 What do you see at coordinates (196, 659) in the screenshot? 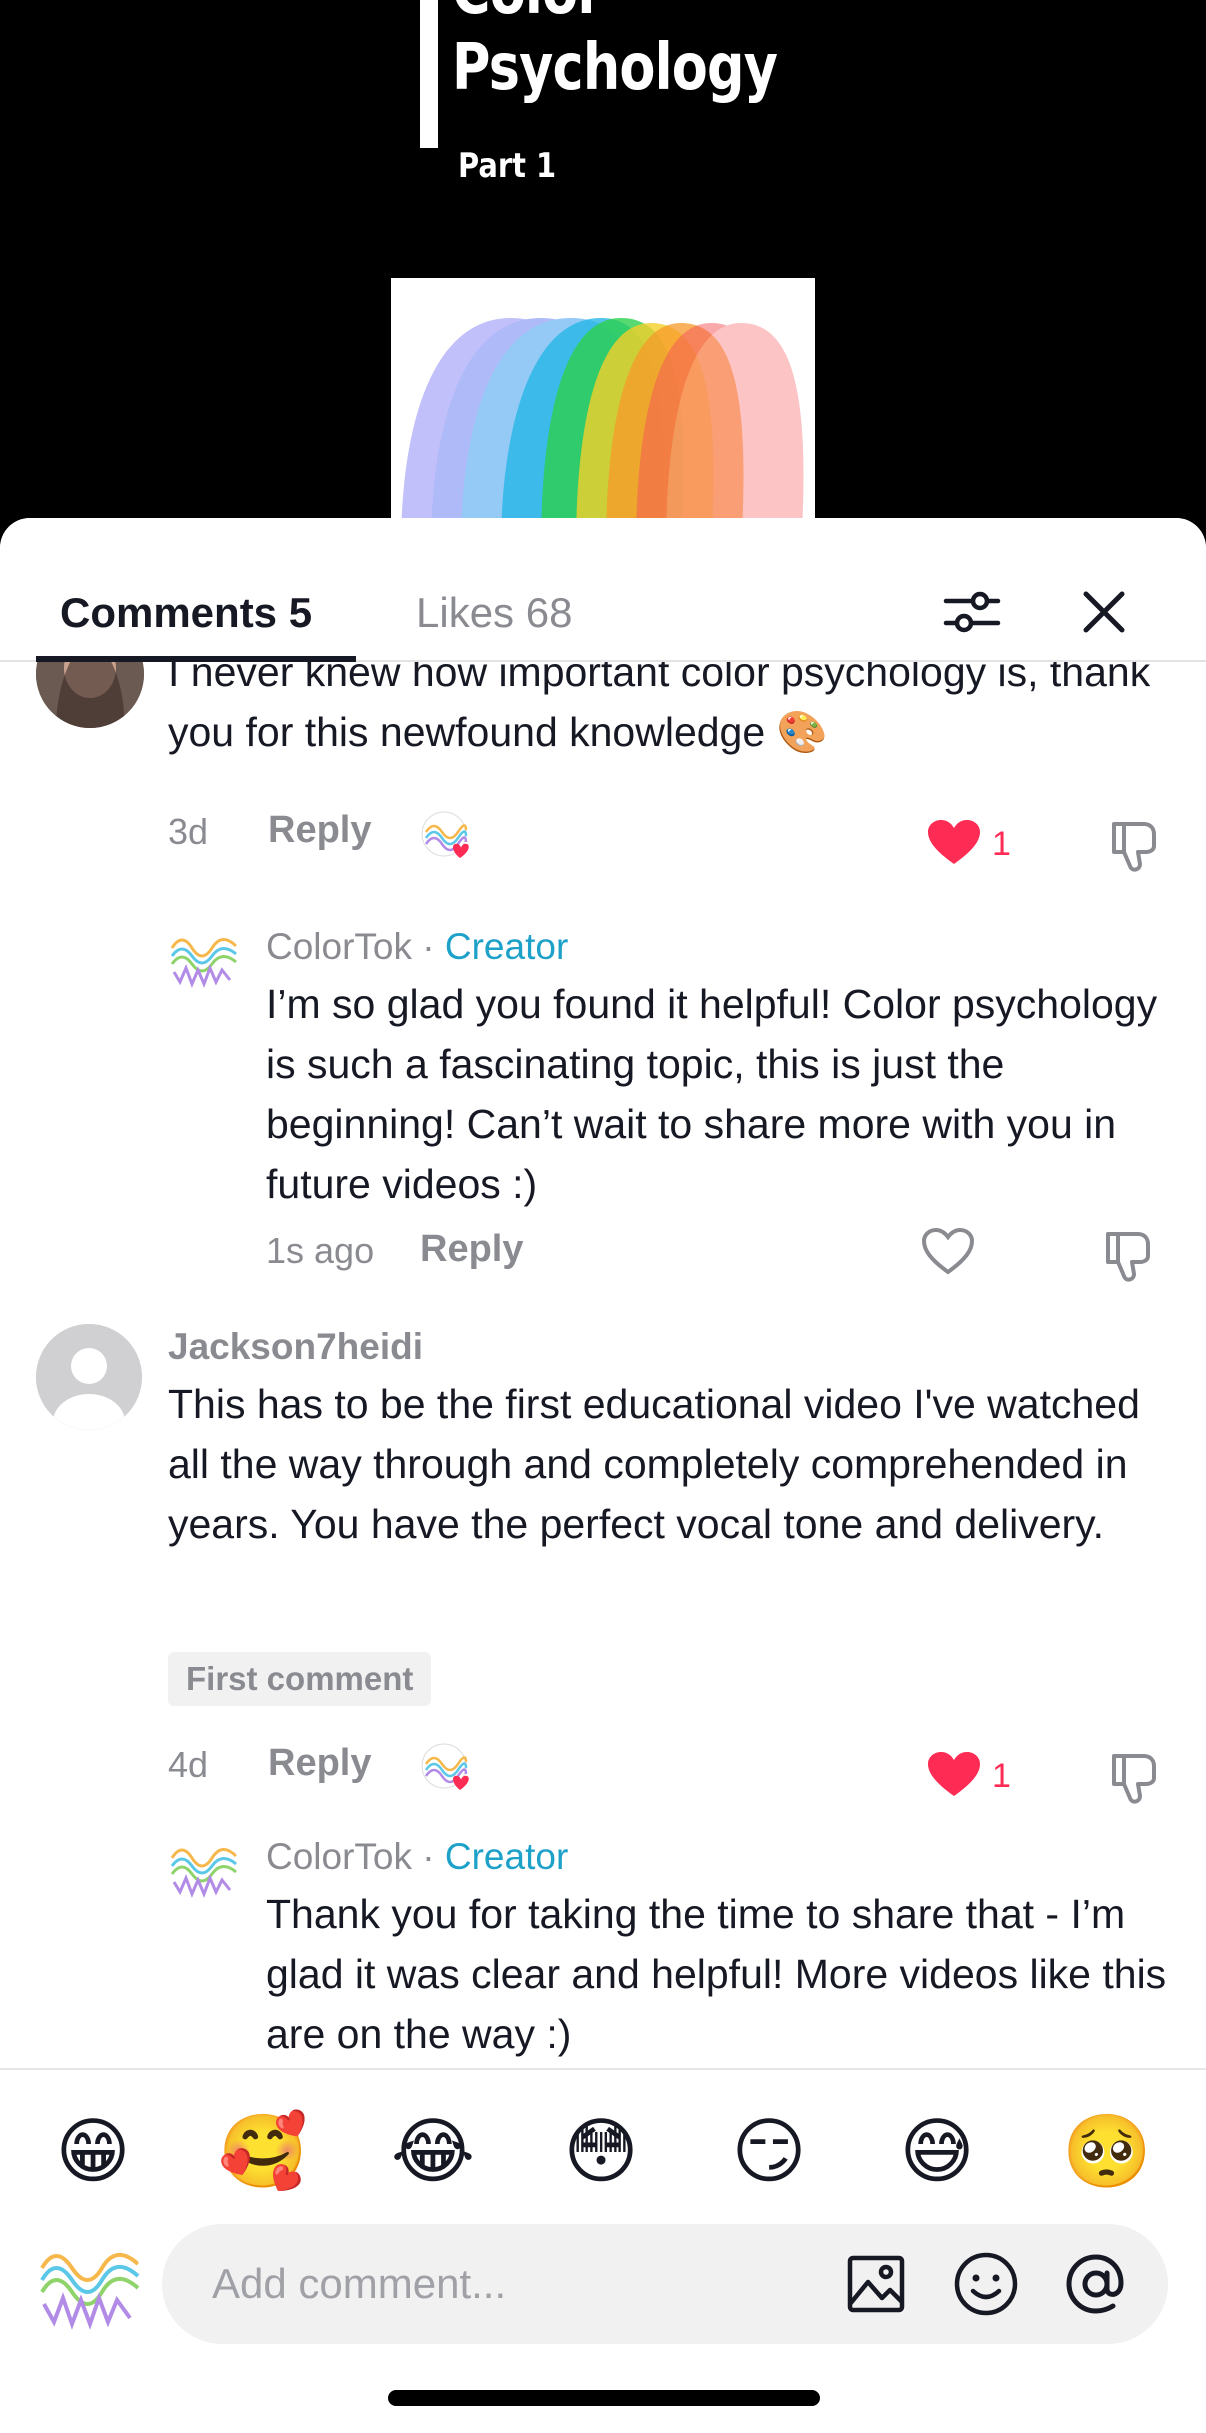
I see `active-tab-indicator` at bounding box center [196, 659].